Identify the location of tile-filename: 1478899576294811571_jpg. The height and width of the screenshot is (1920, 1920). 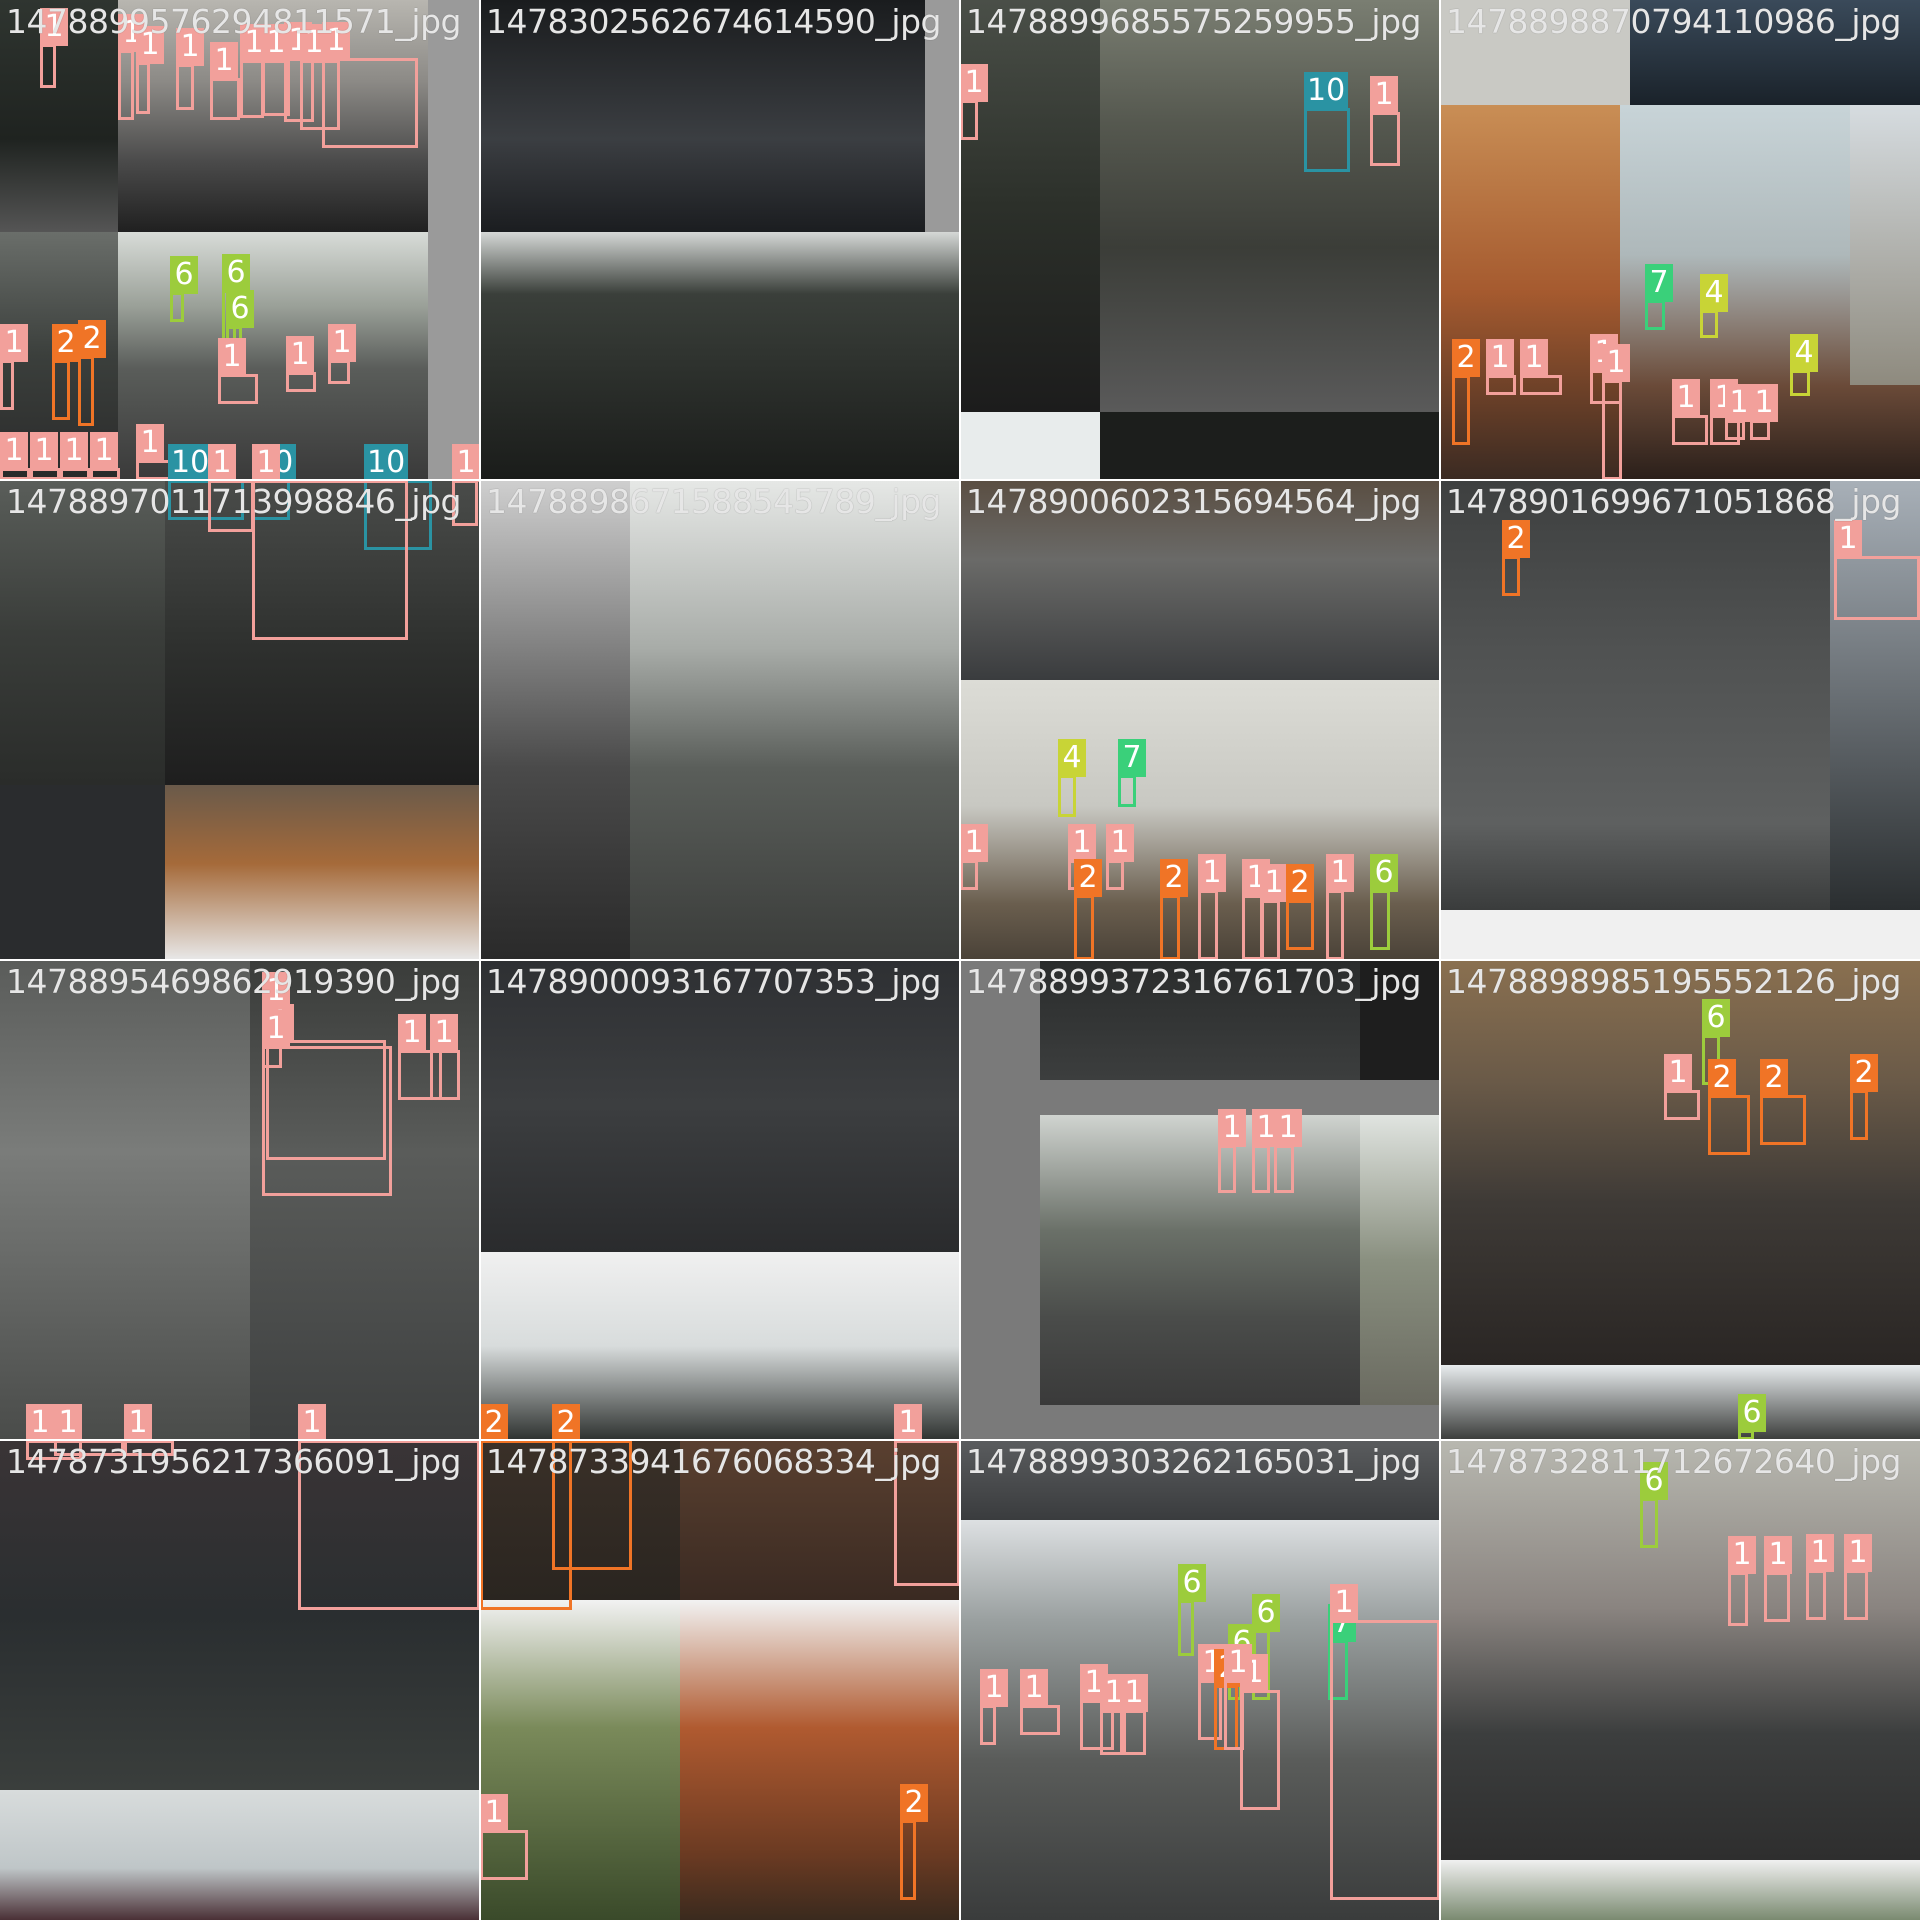
(233, 21).